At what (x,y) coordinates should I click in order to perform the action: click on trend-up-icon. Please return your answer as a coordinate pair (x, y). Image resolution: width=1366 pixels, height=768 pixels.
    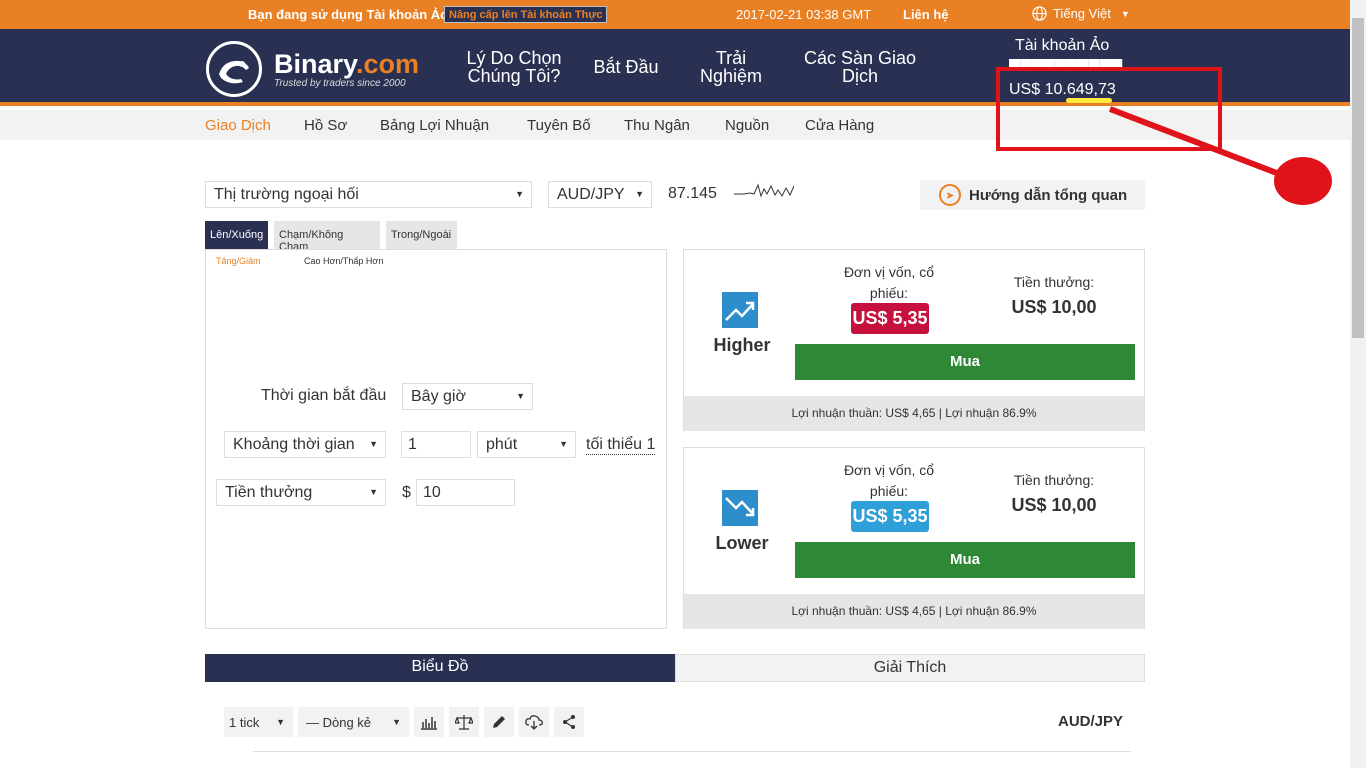
    Looking at the image, I should click on (740, 310).